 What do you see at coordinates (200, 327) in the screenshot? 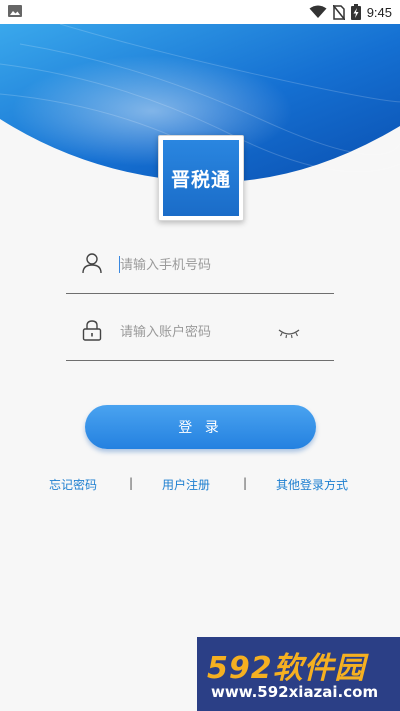
I see `password-field-row` at bounding box center [200, 327].